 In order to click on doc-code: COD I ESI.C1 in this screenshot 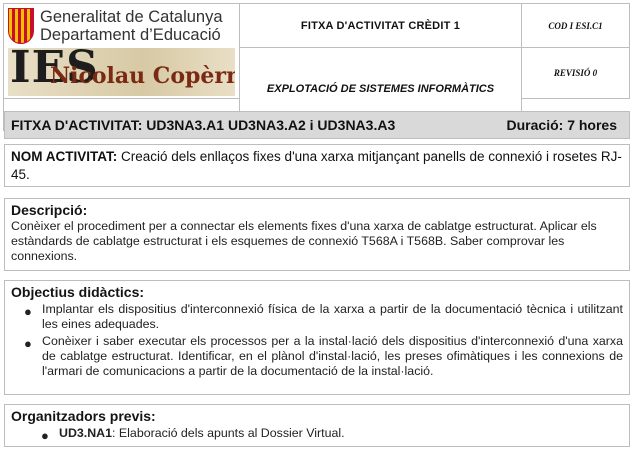, I will do `click(575, 25)`.